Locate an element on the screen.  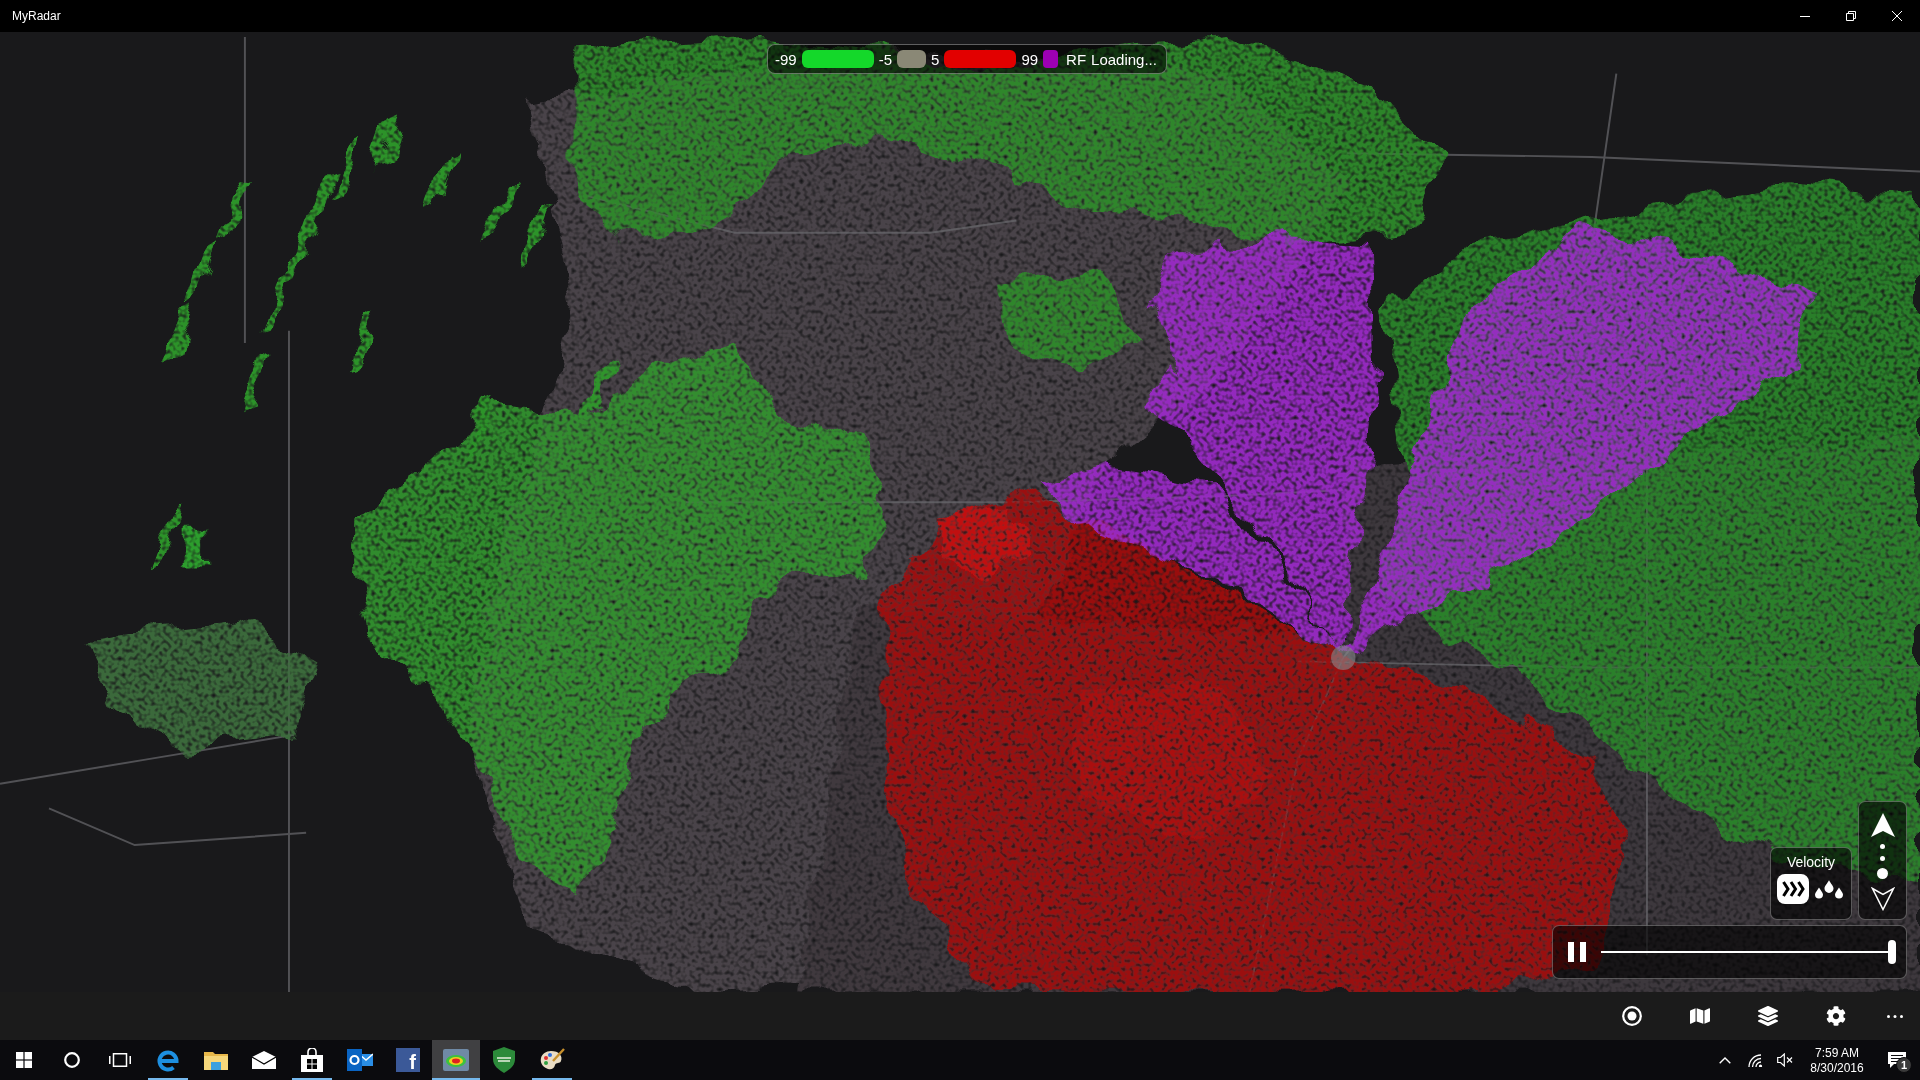
notification-badge: 1 is located at coordinates (1904, 1065).